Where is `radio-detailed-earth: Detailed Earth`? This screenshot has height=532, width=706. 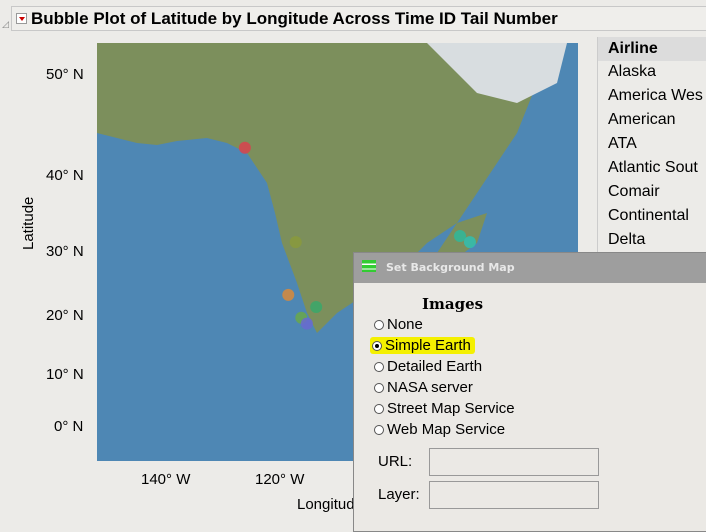 radio-detailed-earth: Detailed Earth is located at coordinates (428, 366).